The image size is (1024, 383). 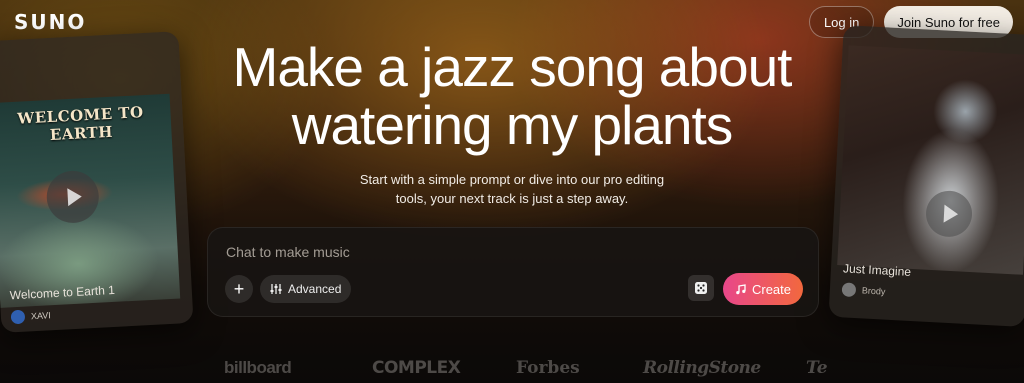 I want to click on song-author: XAVI, so click(x=31, y=316).